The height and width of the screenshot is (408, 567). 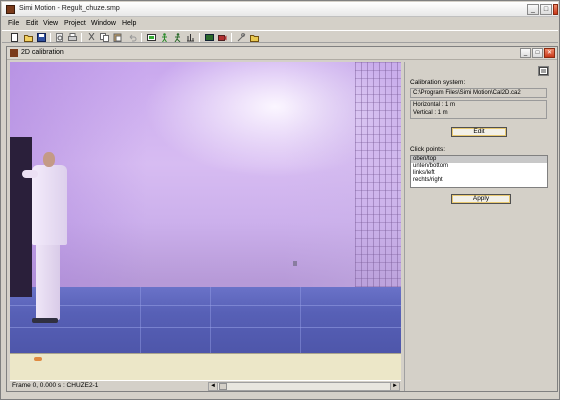 I want to click on scroll-left-button: ◄, so click(x=213, y=386).